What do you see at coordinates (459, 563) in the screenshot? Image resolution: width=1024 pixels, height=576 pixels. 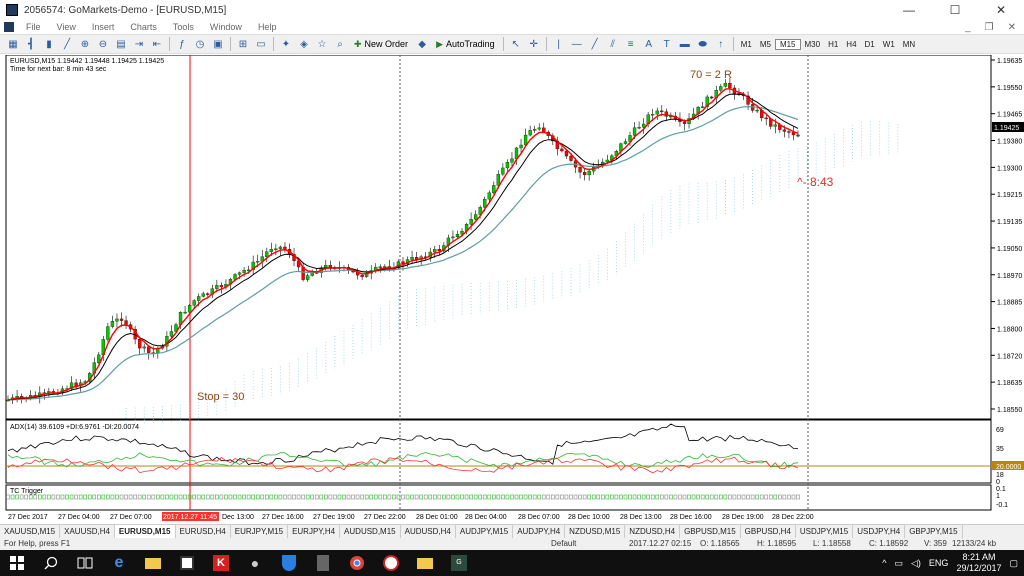 I see `gomarkets-icon: G` at bounding box center [459, 563].